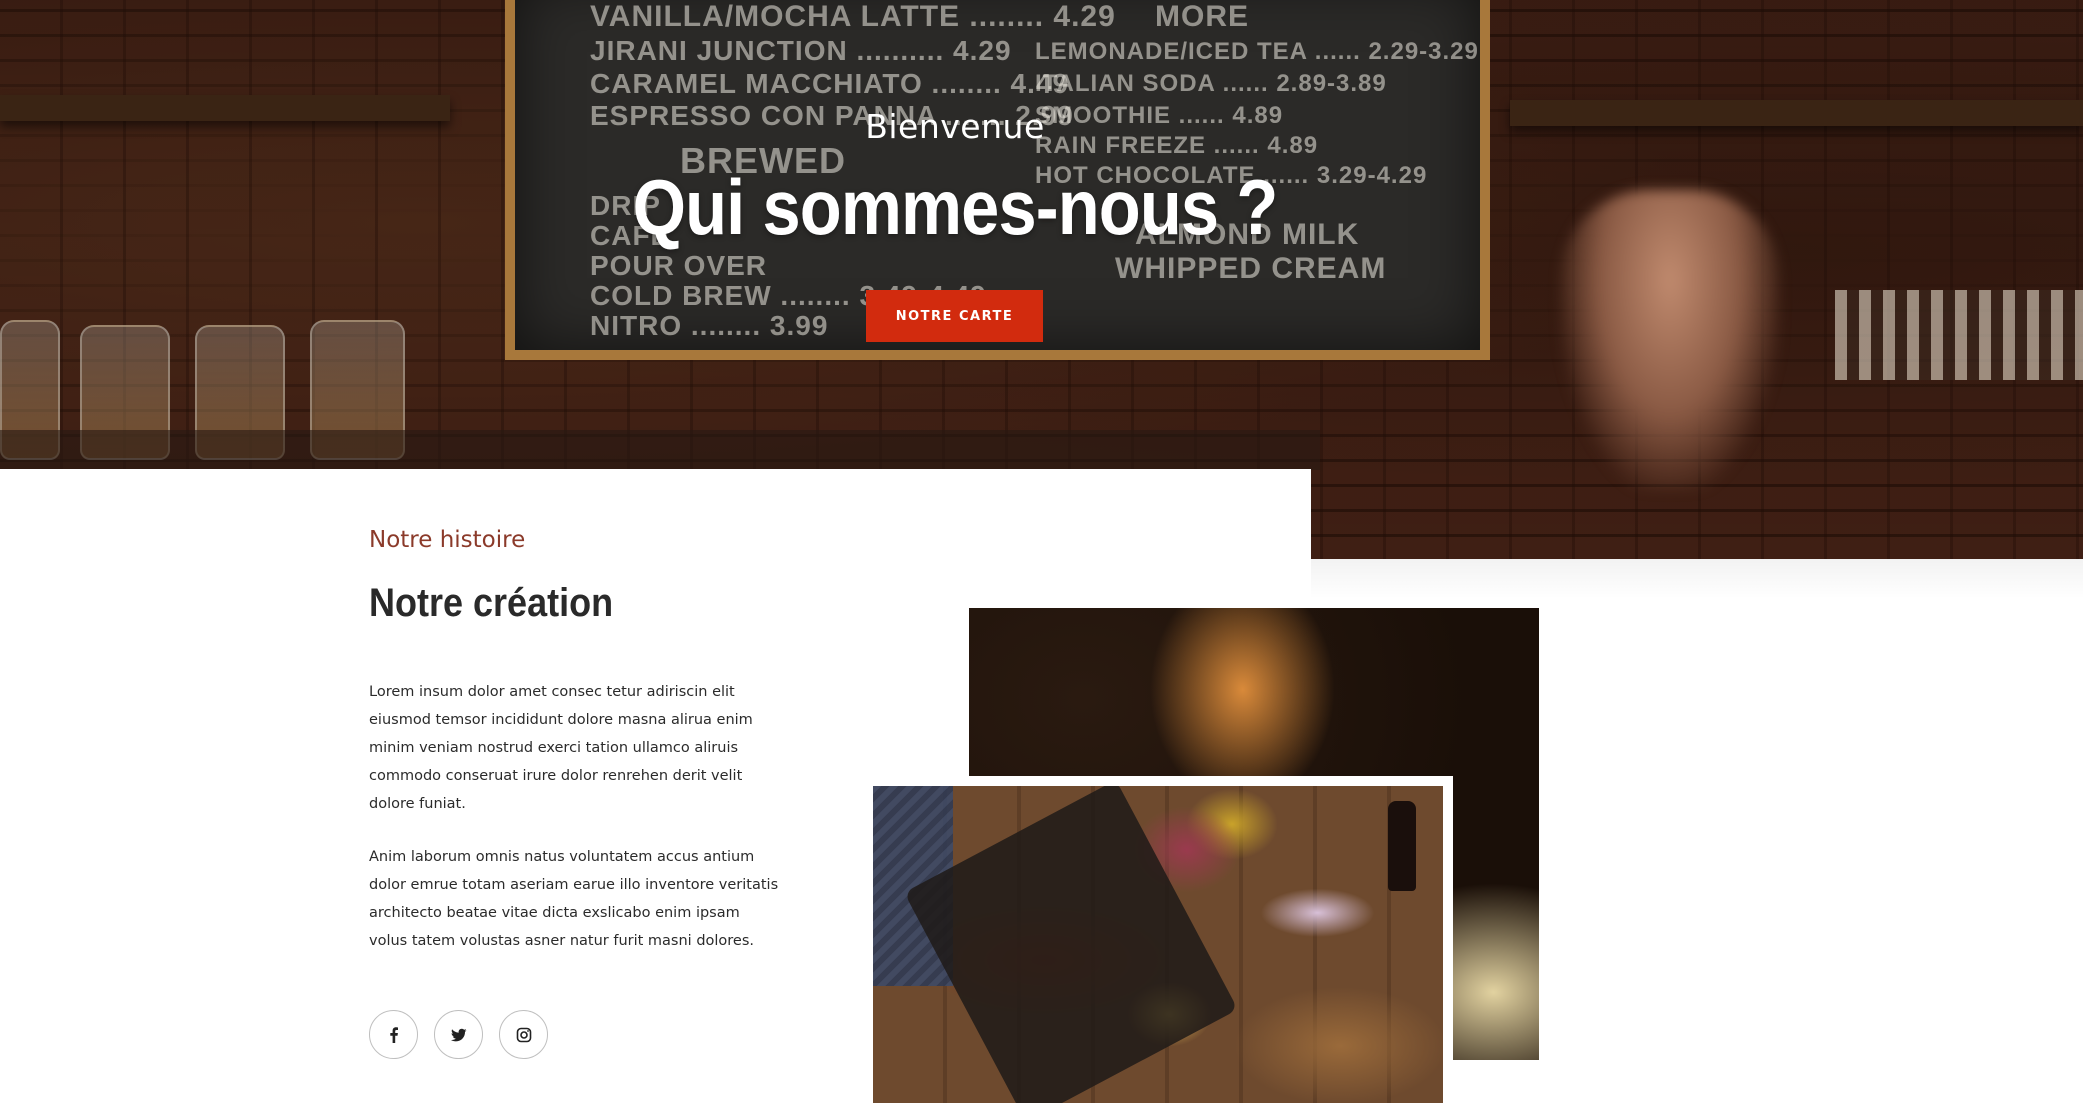 This screenshot has height=1103, width=2083. I want to click on food-photo-front, so click(1158, 939).